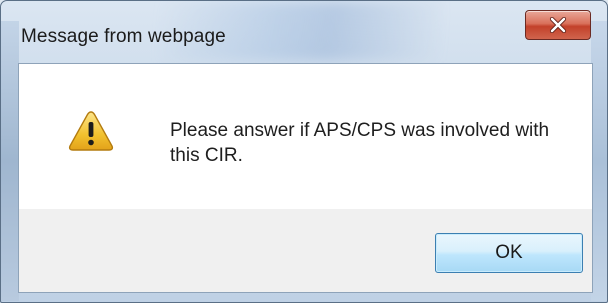  Describe the element at coordinates (123, 36) in the screenshot. I see `dialog-title: Message from webpage` at that location.